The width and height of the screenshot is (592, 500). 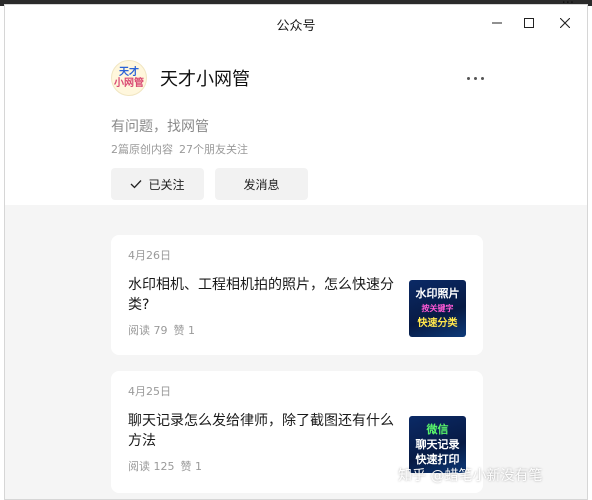 What do you see at coordinates (160, 127) in the screenshot?
I see `account-intro: 有问题，找网管` at bounding box center [160, 127].